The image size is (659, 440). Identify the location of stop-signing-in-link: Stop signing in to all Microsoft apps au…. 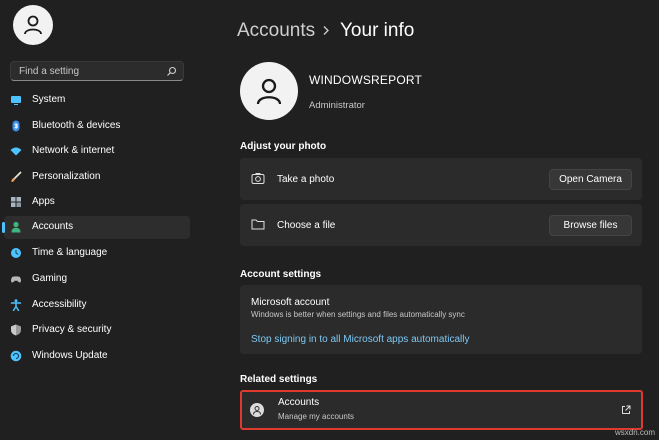
(360, 339).